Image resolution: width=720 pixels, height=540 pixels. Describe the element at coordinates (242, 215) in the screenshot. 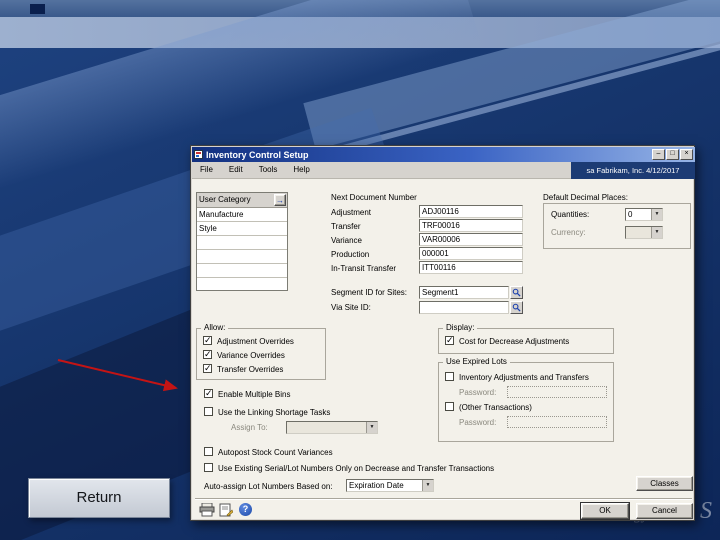

I see `list-item: Manufacture` at that location.